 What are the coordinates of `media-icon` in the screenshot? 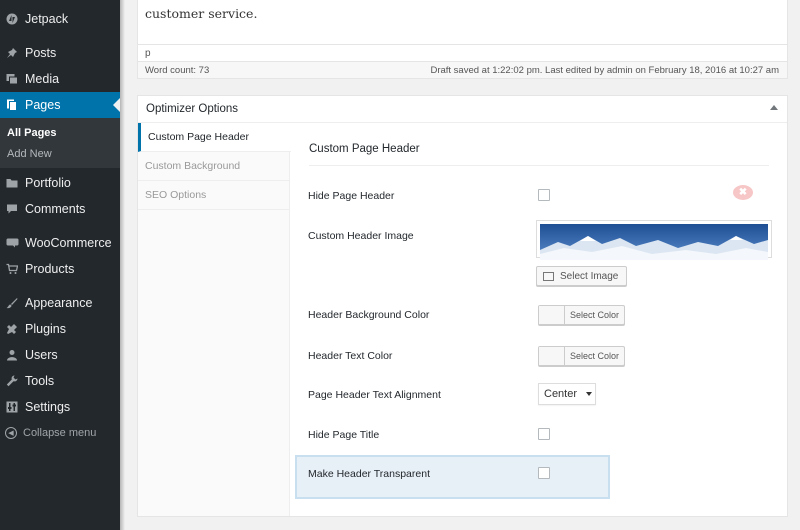 It's located at (12, 79).